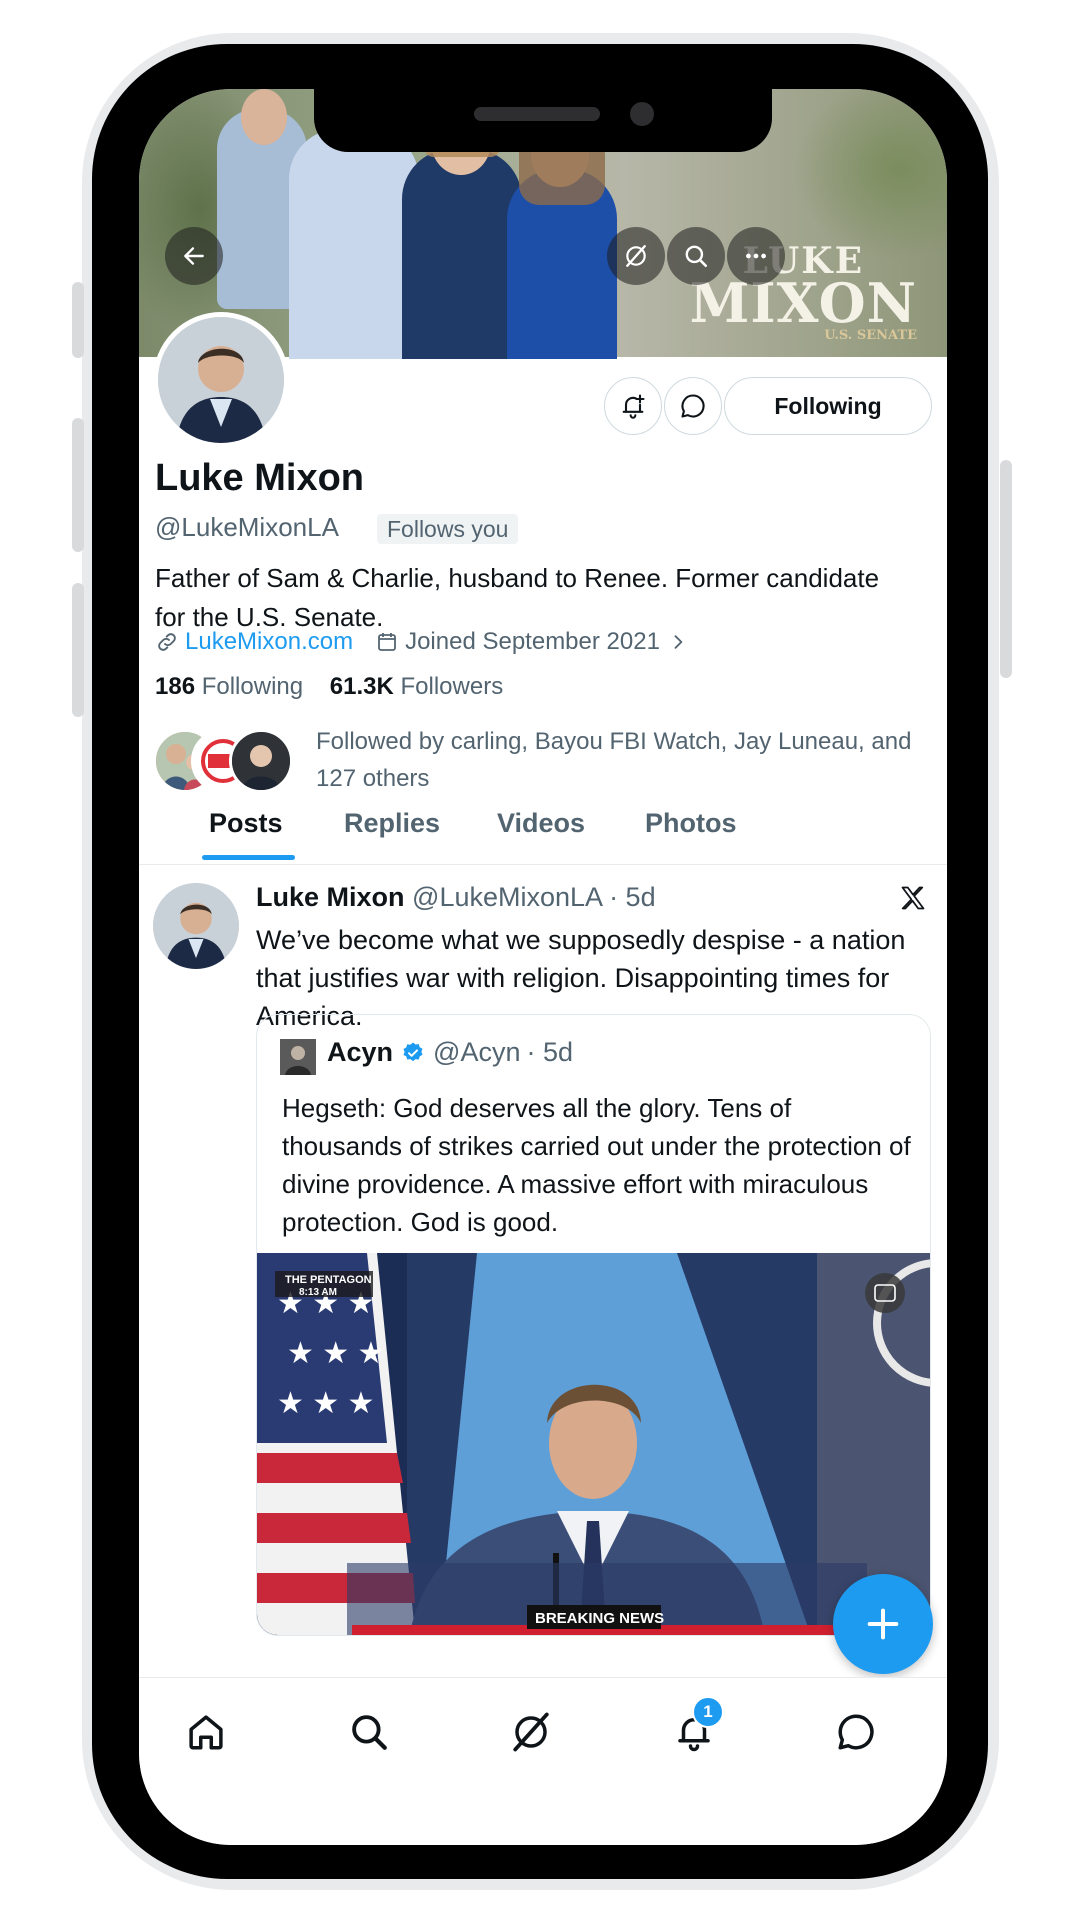 This screenshot has height=1920, width=1080. What do you see at coordinates (885, 1293) in the screenshot?
I see `captions-button` at bounding box center [885, 1293].